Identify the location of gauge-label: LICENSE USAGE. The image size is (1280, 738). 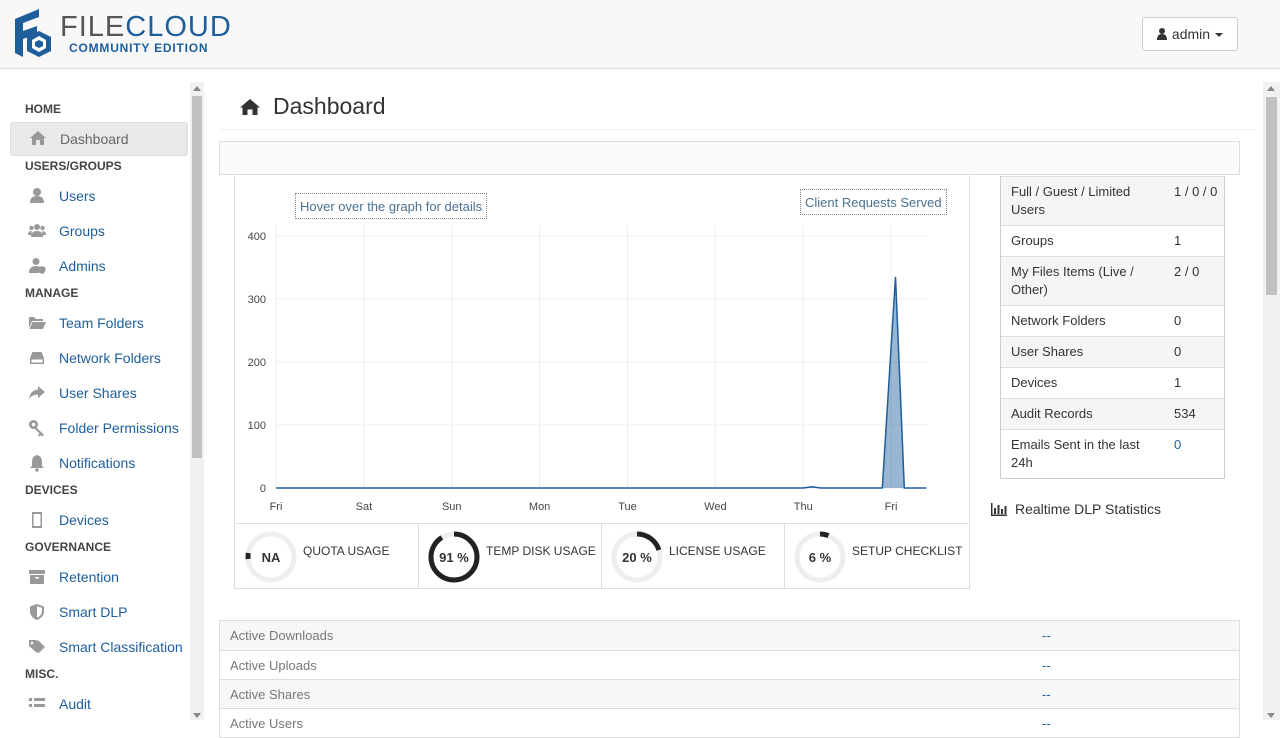
(717, 551).